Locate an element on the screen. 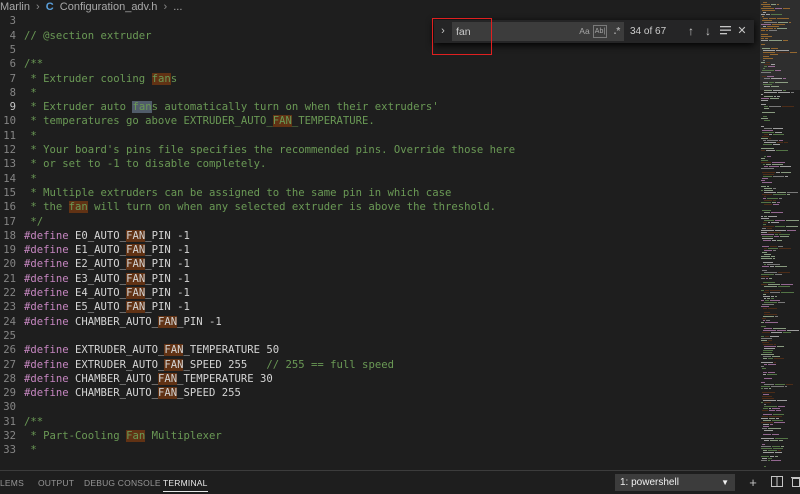 The height and width of the screenshot is (494, 800). line-number: 3 is located at coordinates (12, 21).